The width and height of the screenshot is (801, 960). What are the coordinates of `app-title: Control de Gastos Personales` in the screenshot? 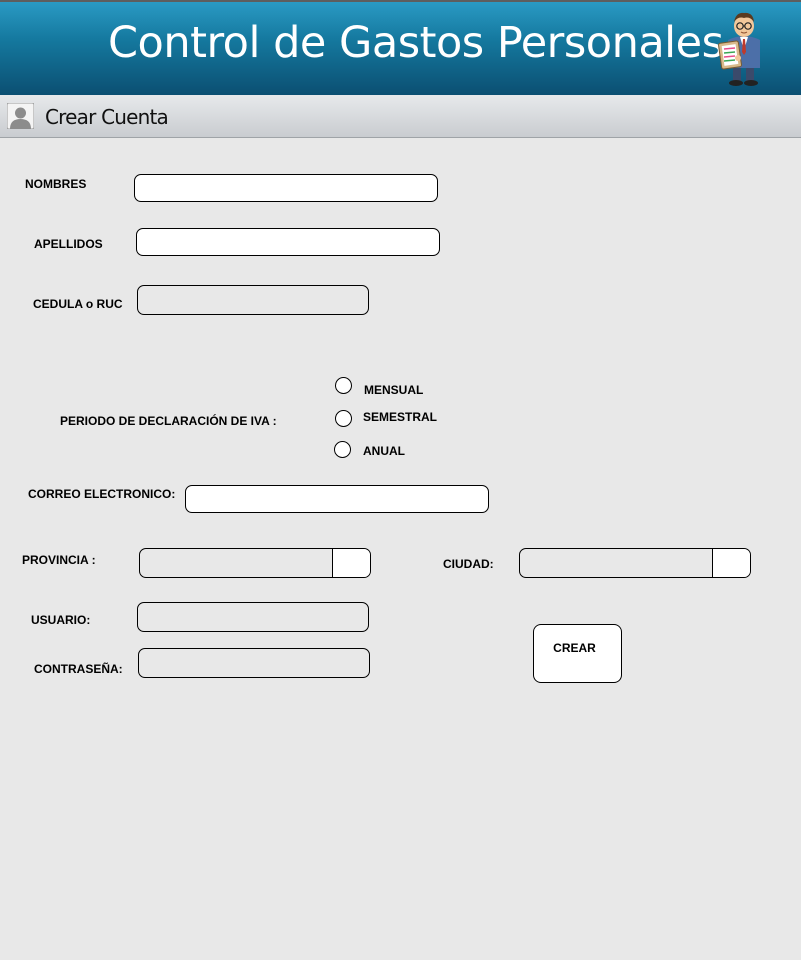 It's located at (416, 43).